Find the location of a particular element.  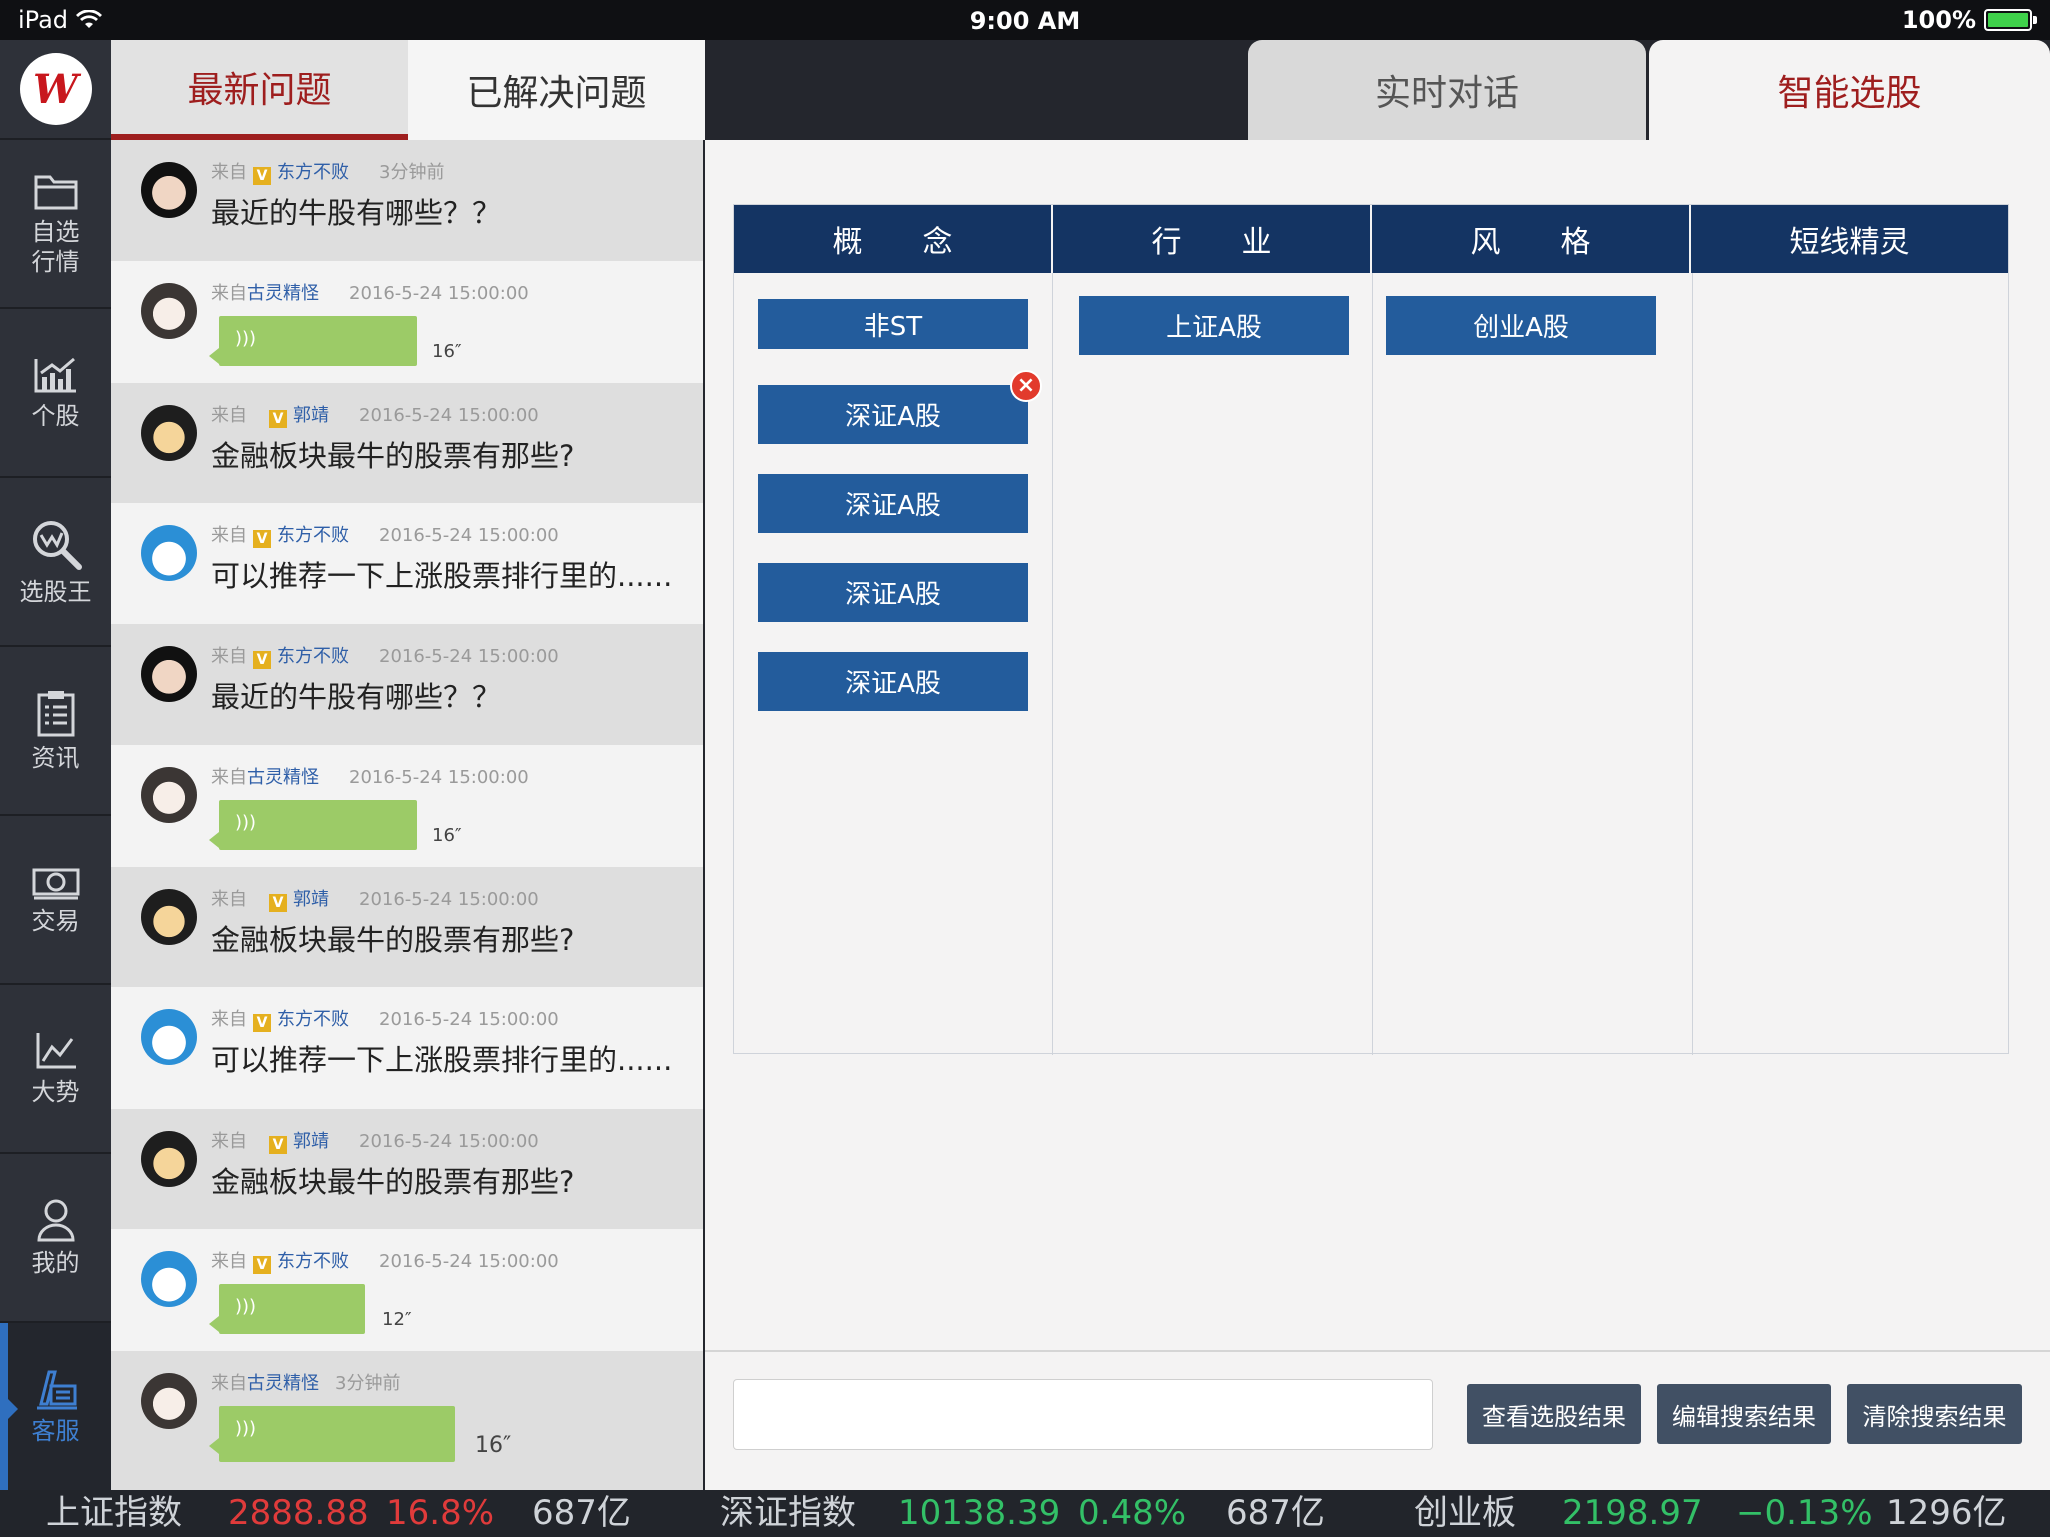

voice-icon: ))) is located at coordinates (246, 1428).